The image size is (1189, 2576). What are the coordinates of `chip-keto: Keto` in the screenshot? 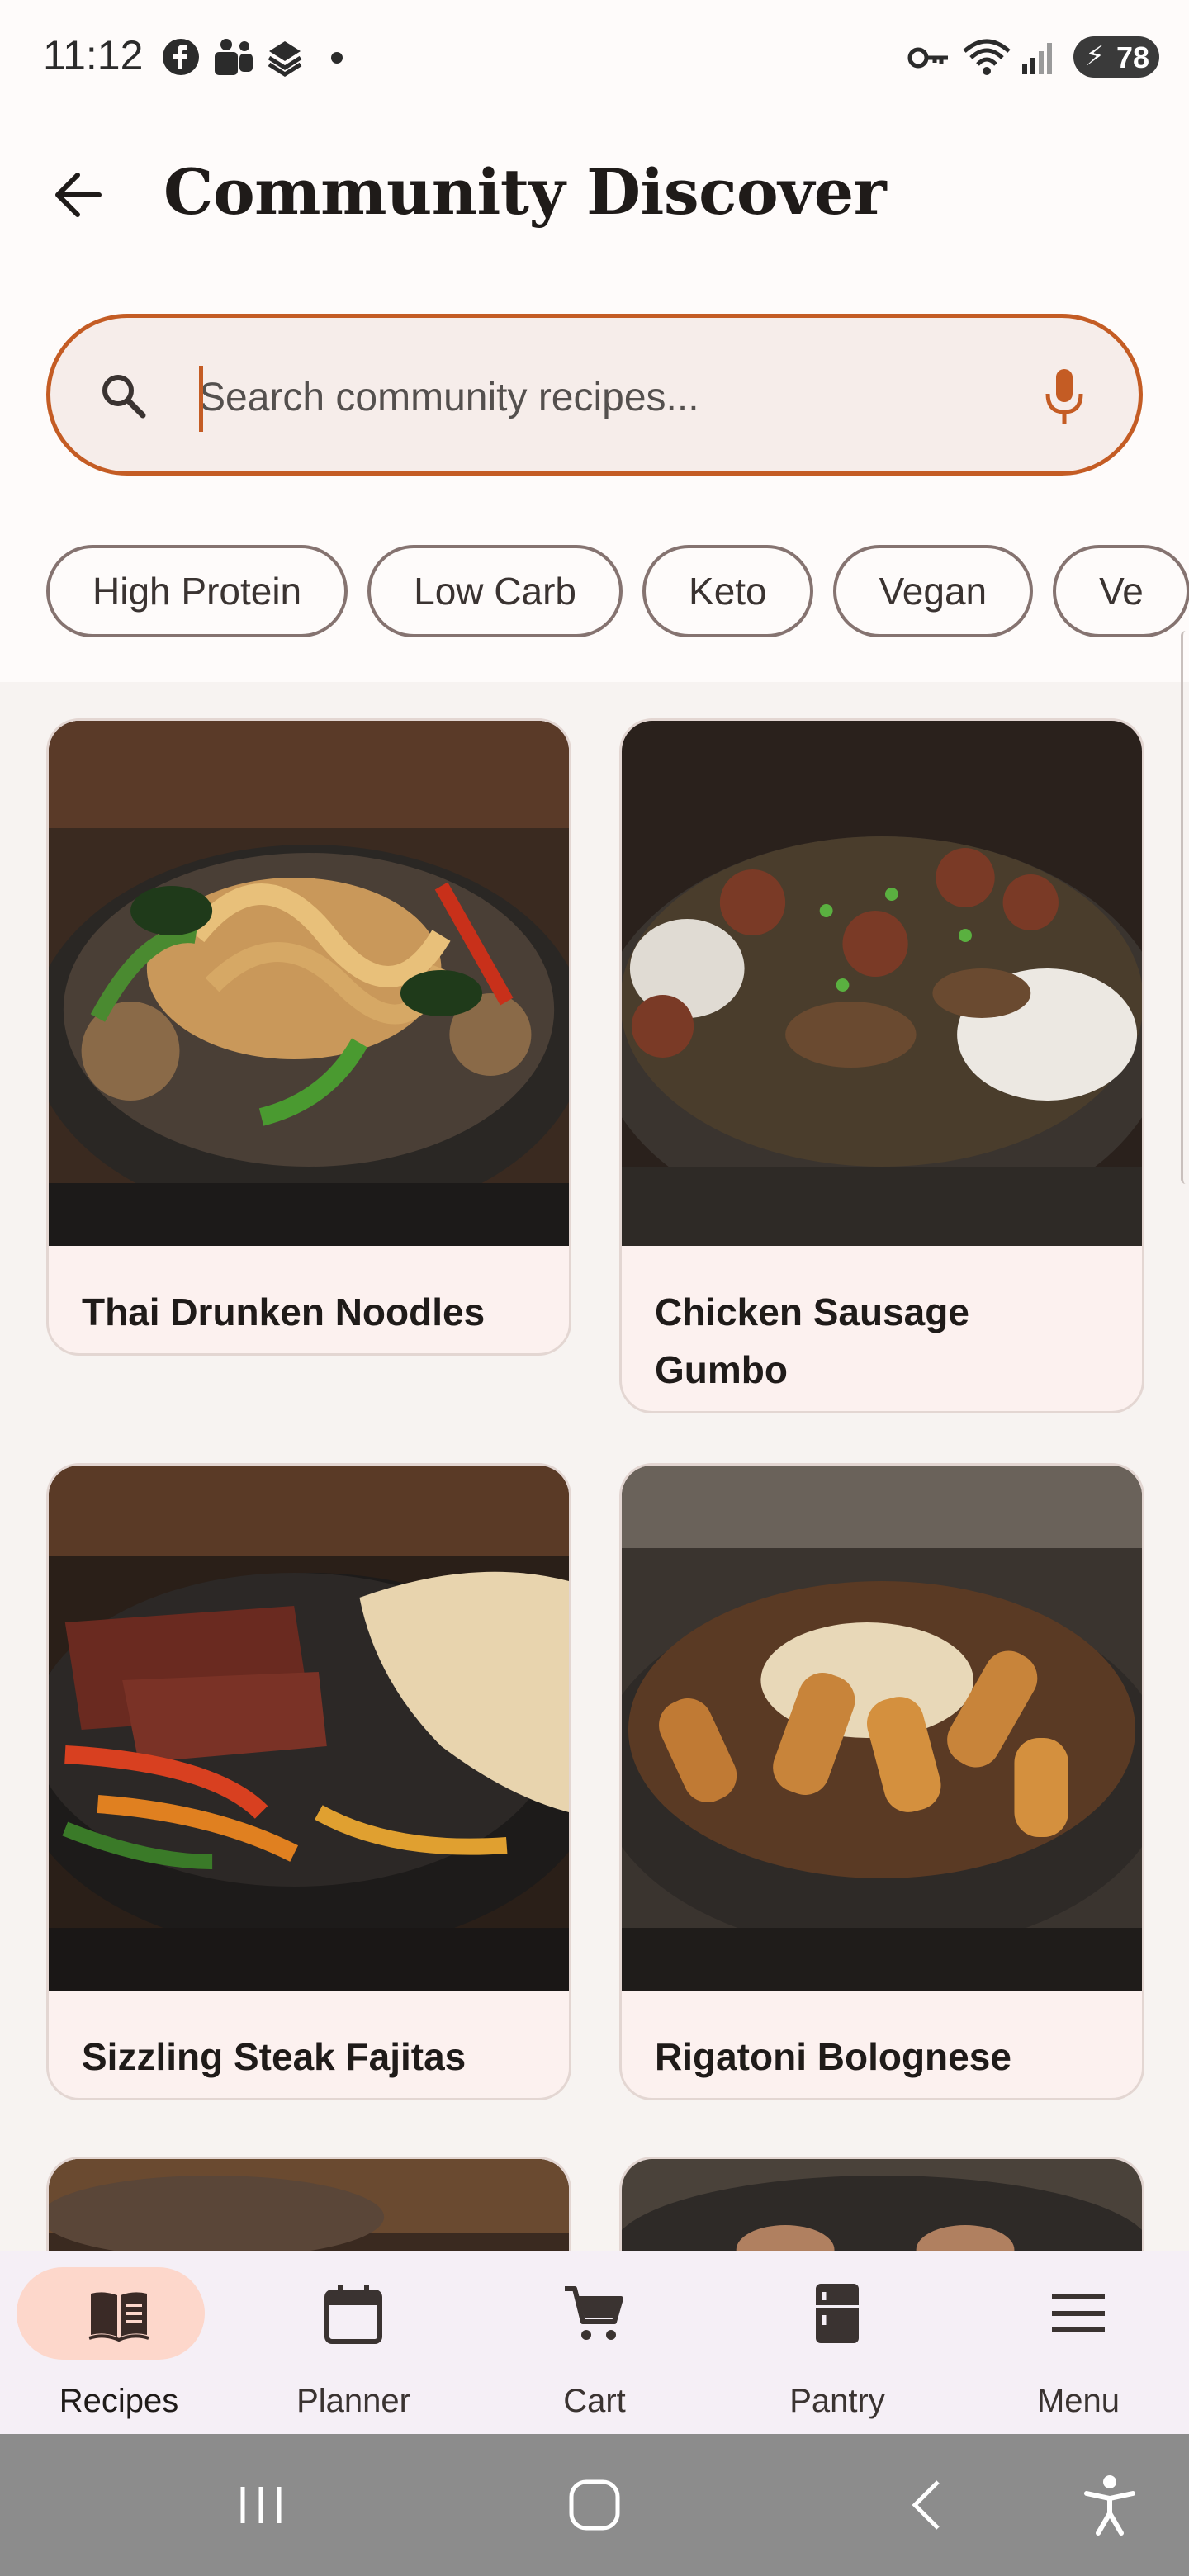 It's located at (727, 591).